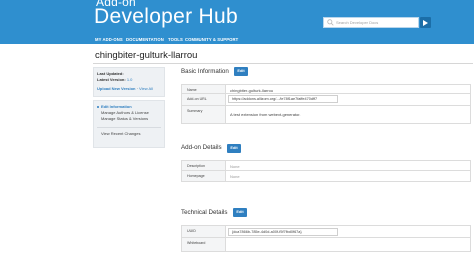 The width and height of the screenshot is (474, 253). Describe the element at coordinates (283, 63) in the screenshot. I see `title-divider` at that location.